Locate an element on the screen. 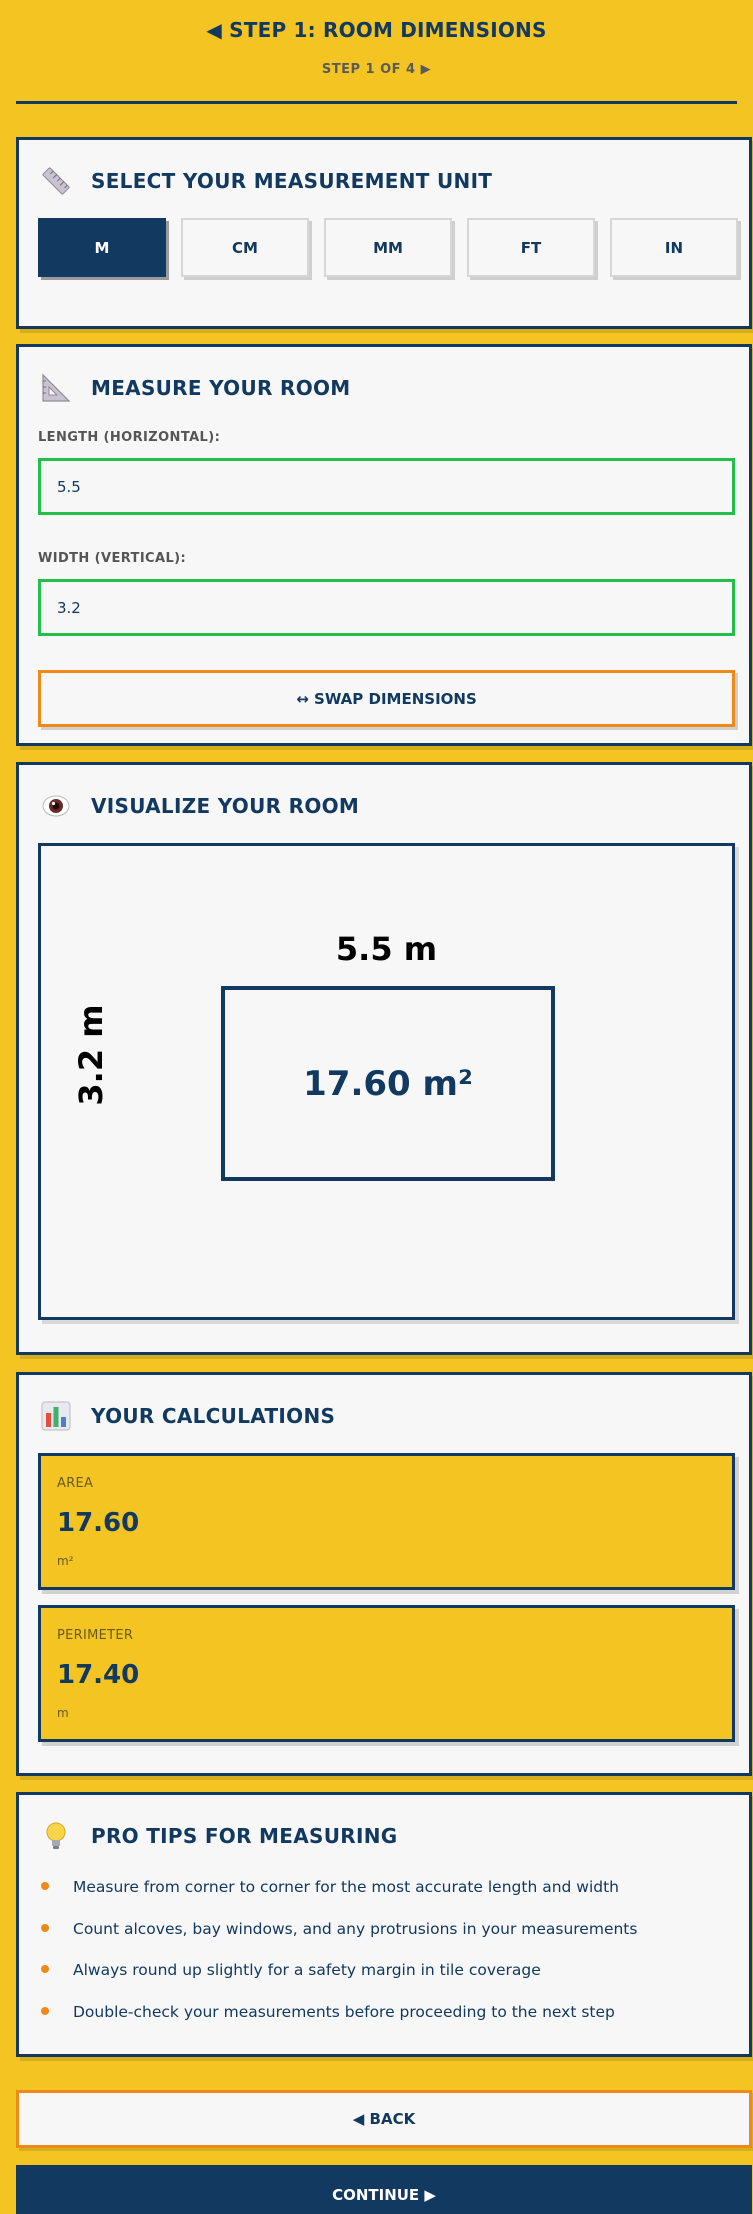 This screenshot has width=753, height=2214. perimeter-result-box: PERIMETER 17.40 m is located at coordinates (386, 1673).